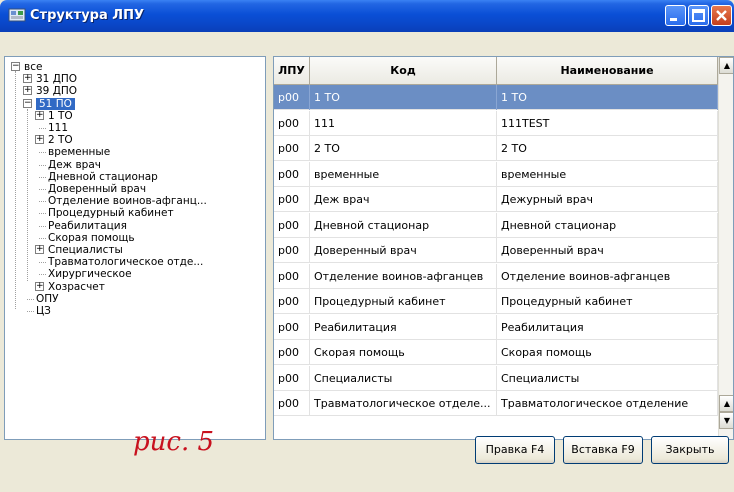 Image resolution: width=734 pixels, height=492 pixels. I want to click on cell-name: Дежурный врач, so click(607, 199).